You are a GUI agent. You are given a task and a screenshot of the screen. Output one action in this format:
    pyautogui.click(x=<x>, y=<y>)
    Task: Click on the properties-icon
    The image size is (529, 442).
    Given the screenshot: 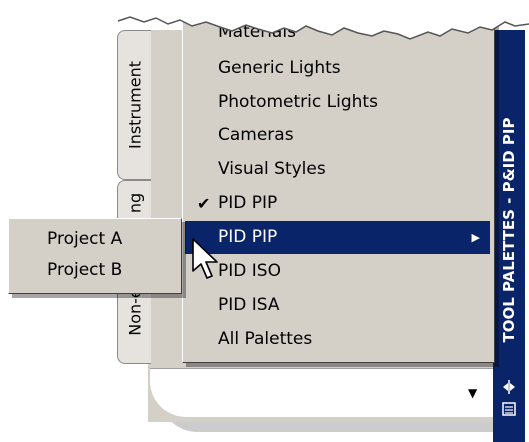 What is the action you would take?
    pyautogui.click(x=509, y=409)
    